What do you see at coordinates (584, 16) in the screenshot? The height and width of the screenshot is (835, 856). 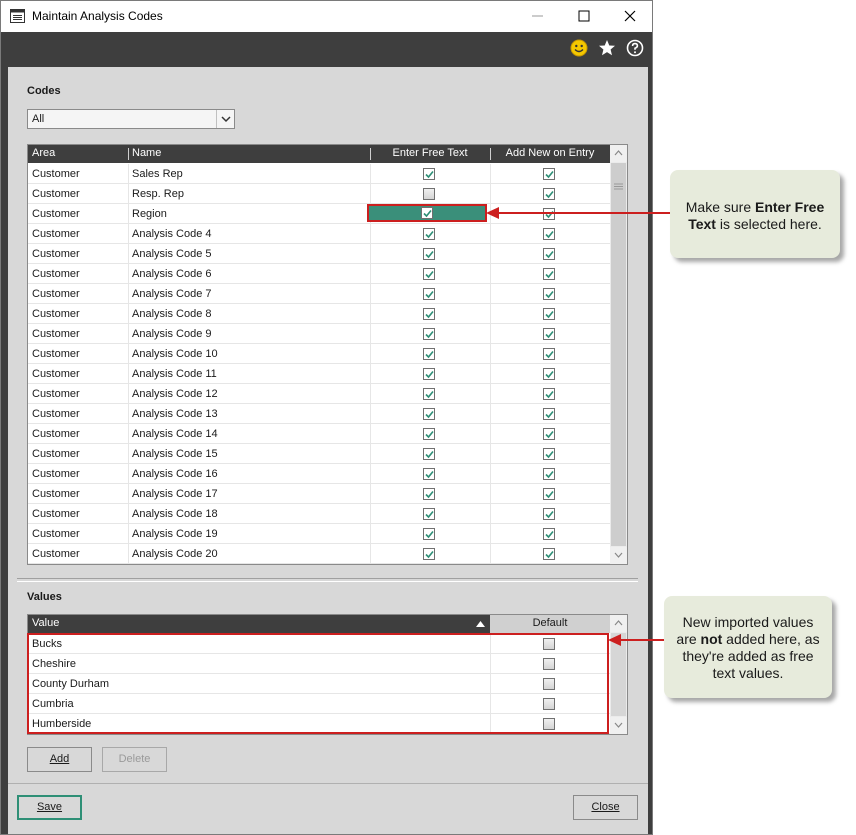 I see `maximize-button` at bounding box center [584, 16].